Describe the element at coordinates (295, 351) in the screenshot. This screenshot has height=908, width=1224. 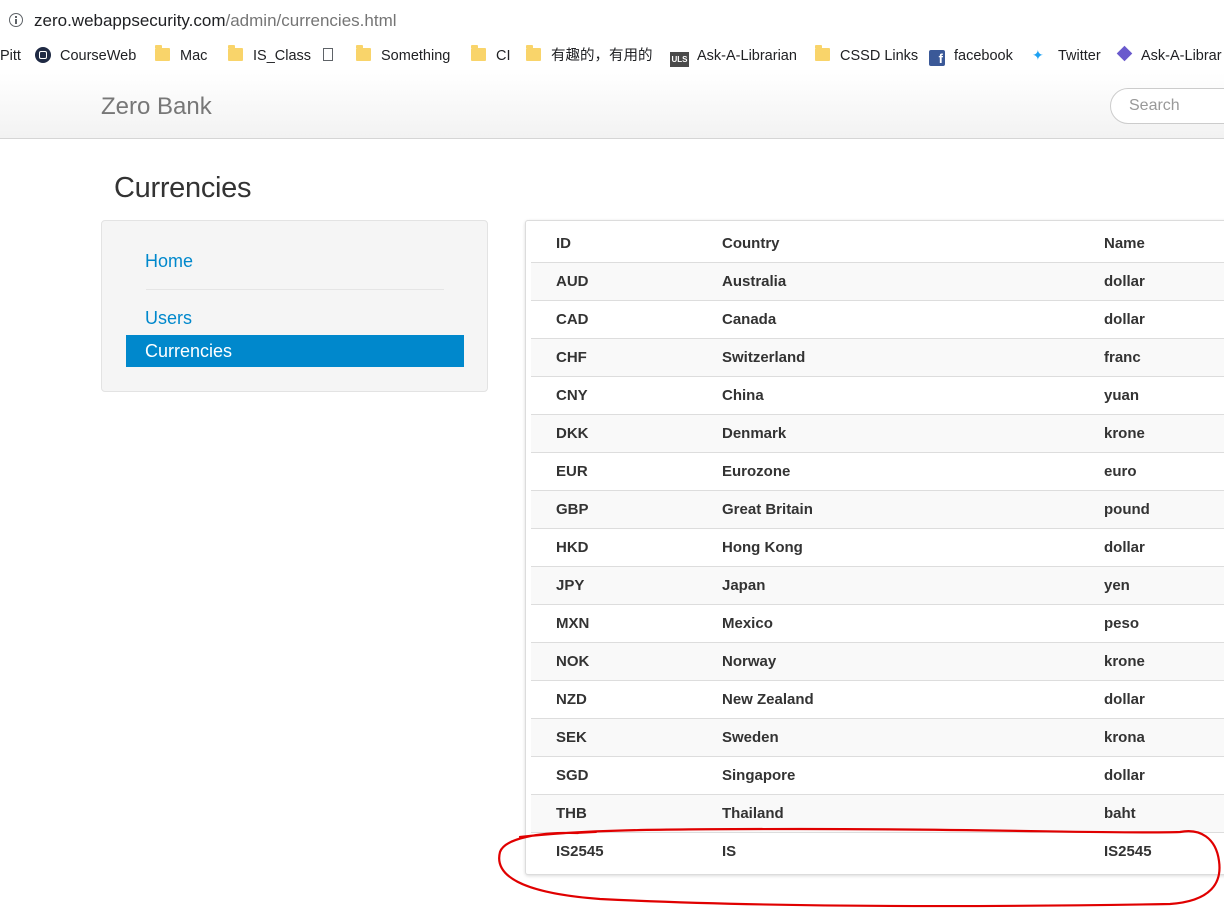
I see `sidebar-item-currencies: Currencies` at that location.